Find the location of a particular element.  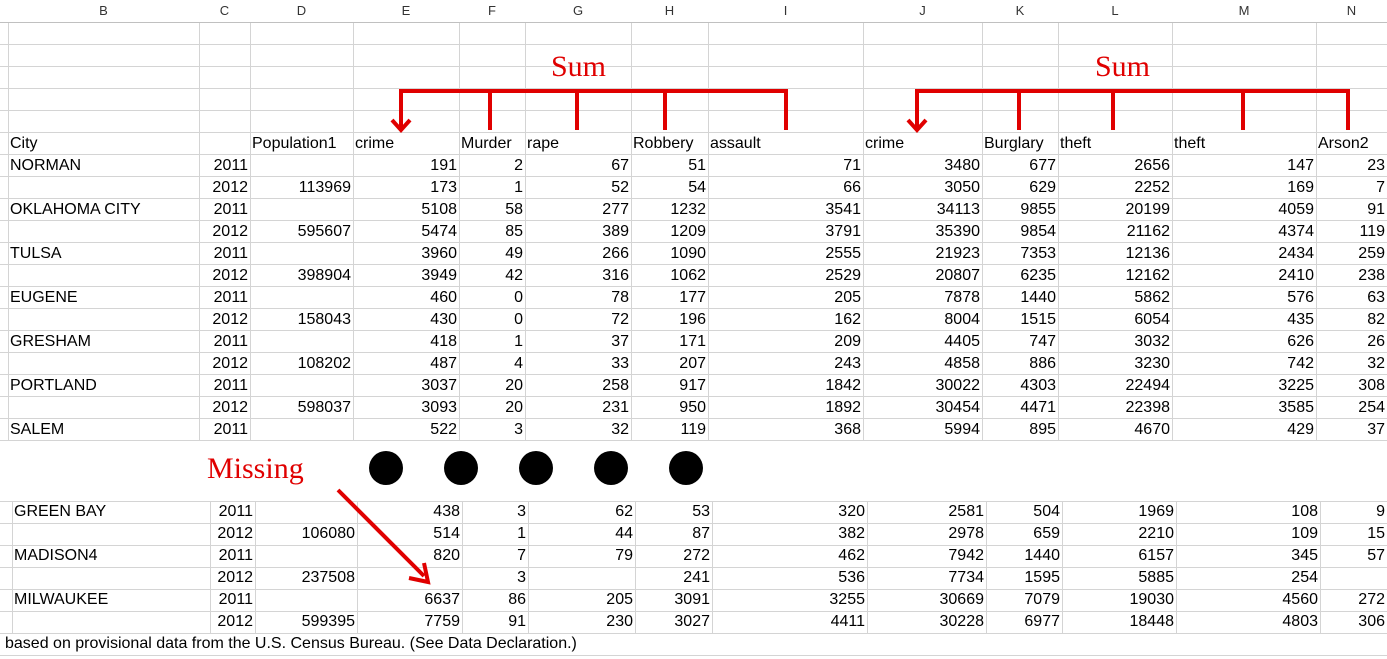

sum-label-right: Sum is located at coordinates (1123, 66).